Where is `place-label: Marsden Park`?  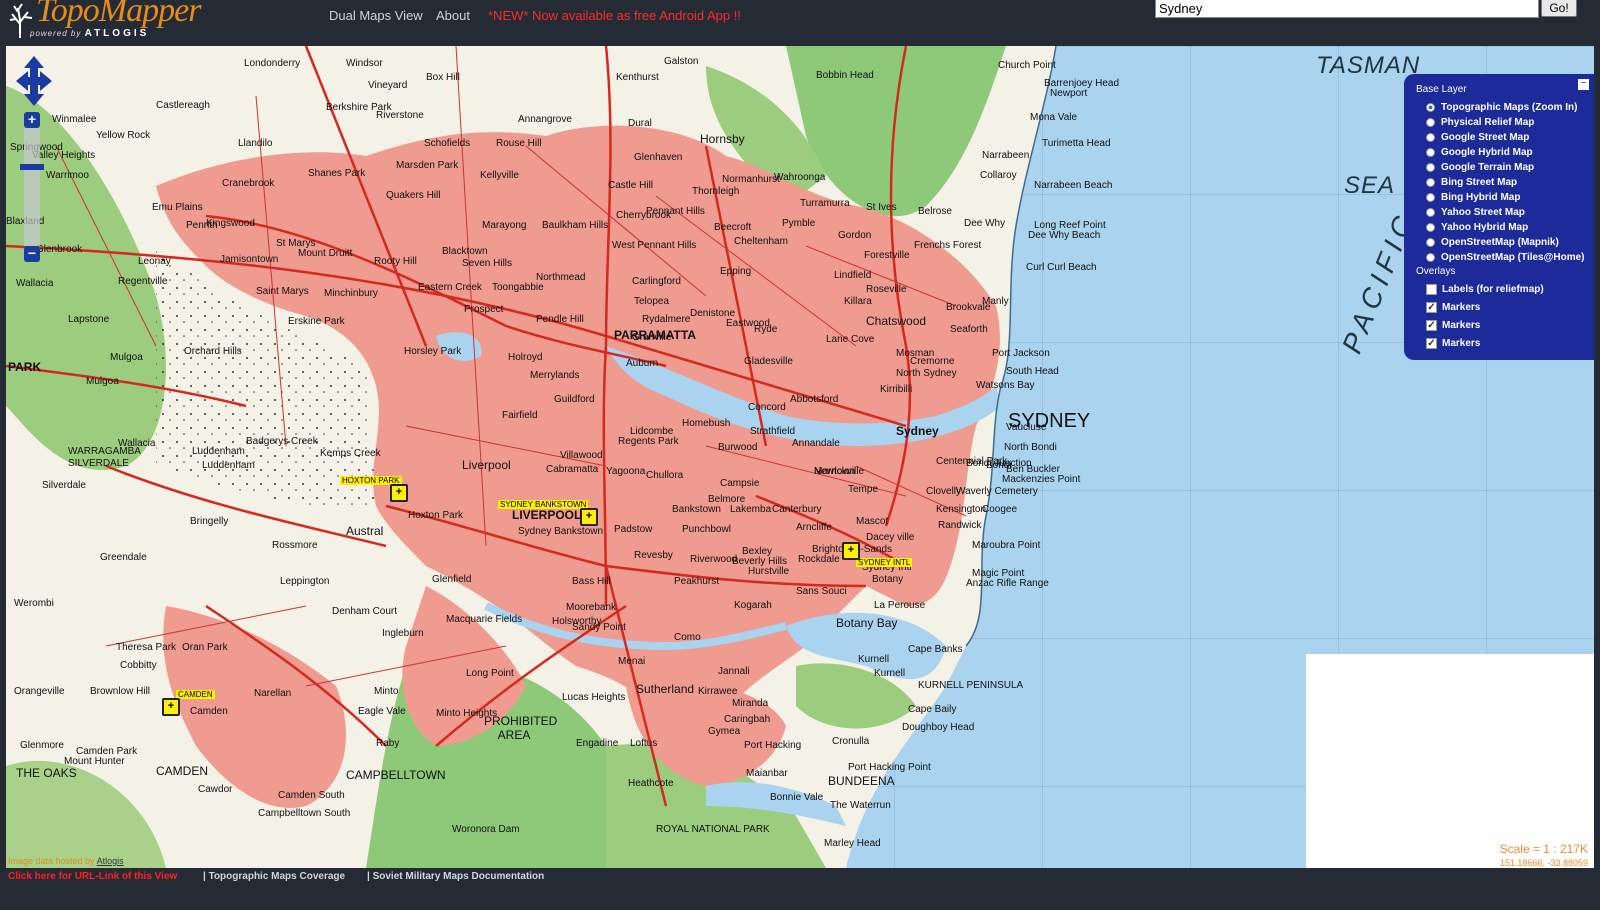 place-label: Marsden Park is located at coordinates (427, 165).